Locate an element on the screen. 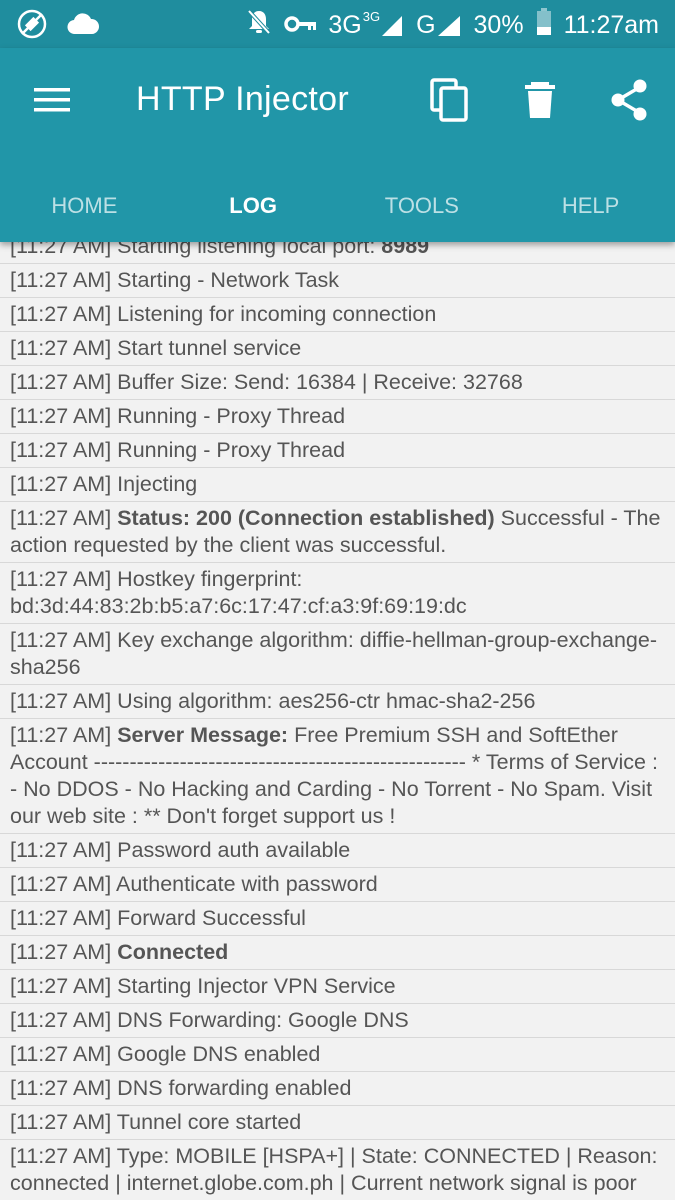  log-text: Authenticate with password is located at coordinates (244, 884).